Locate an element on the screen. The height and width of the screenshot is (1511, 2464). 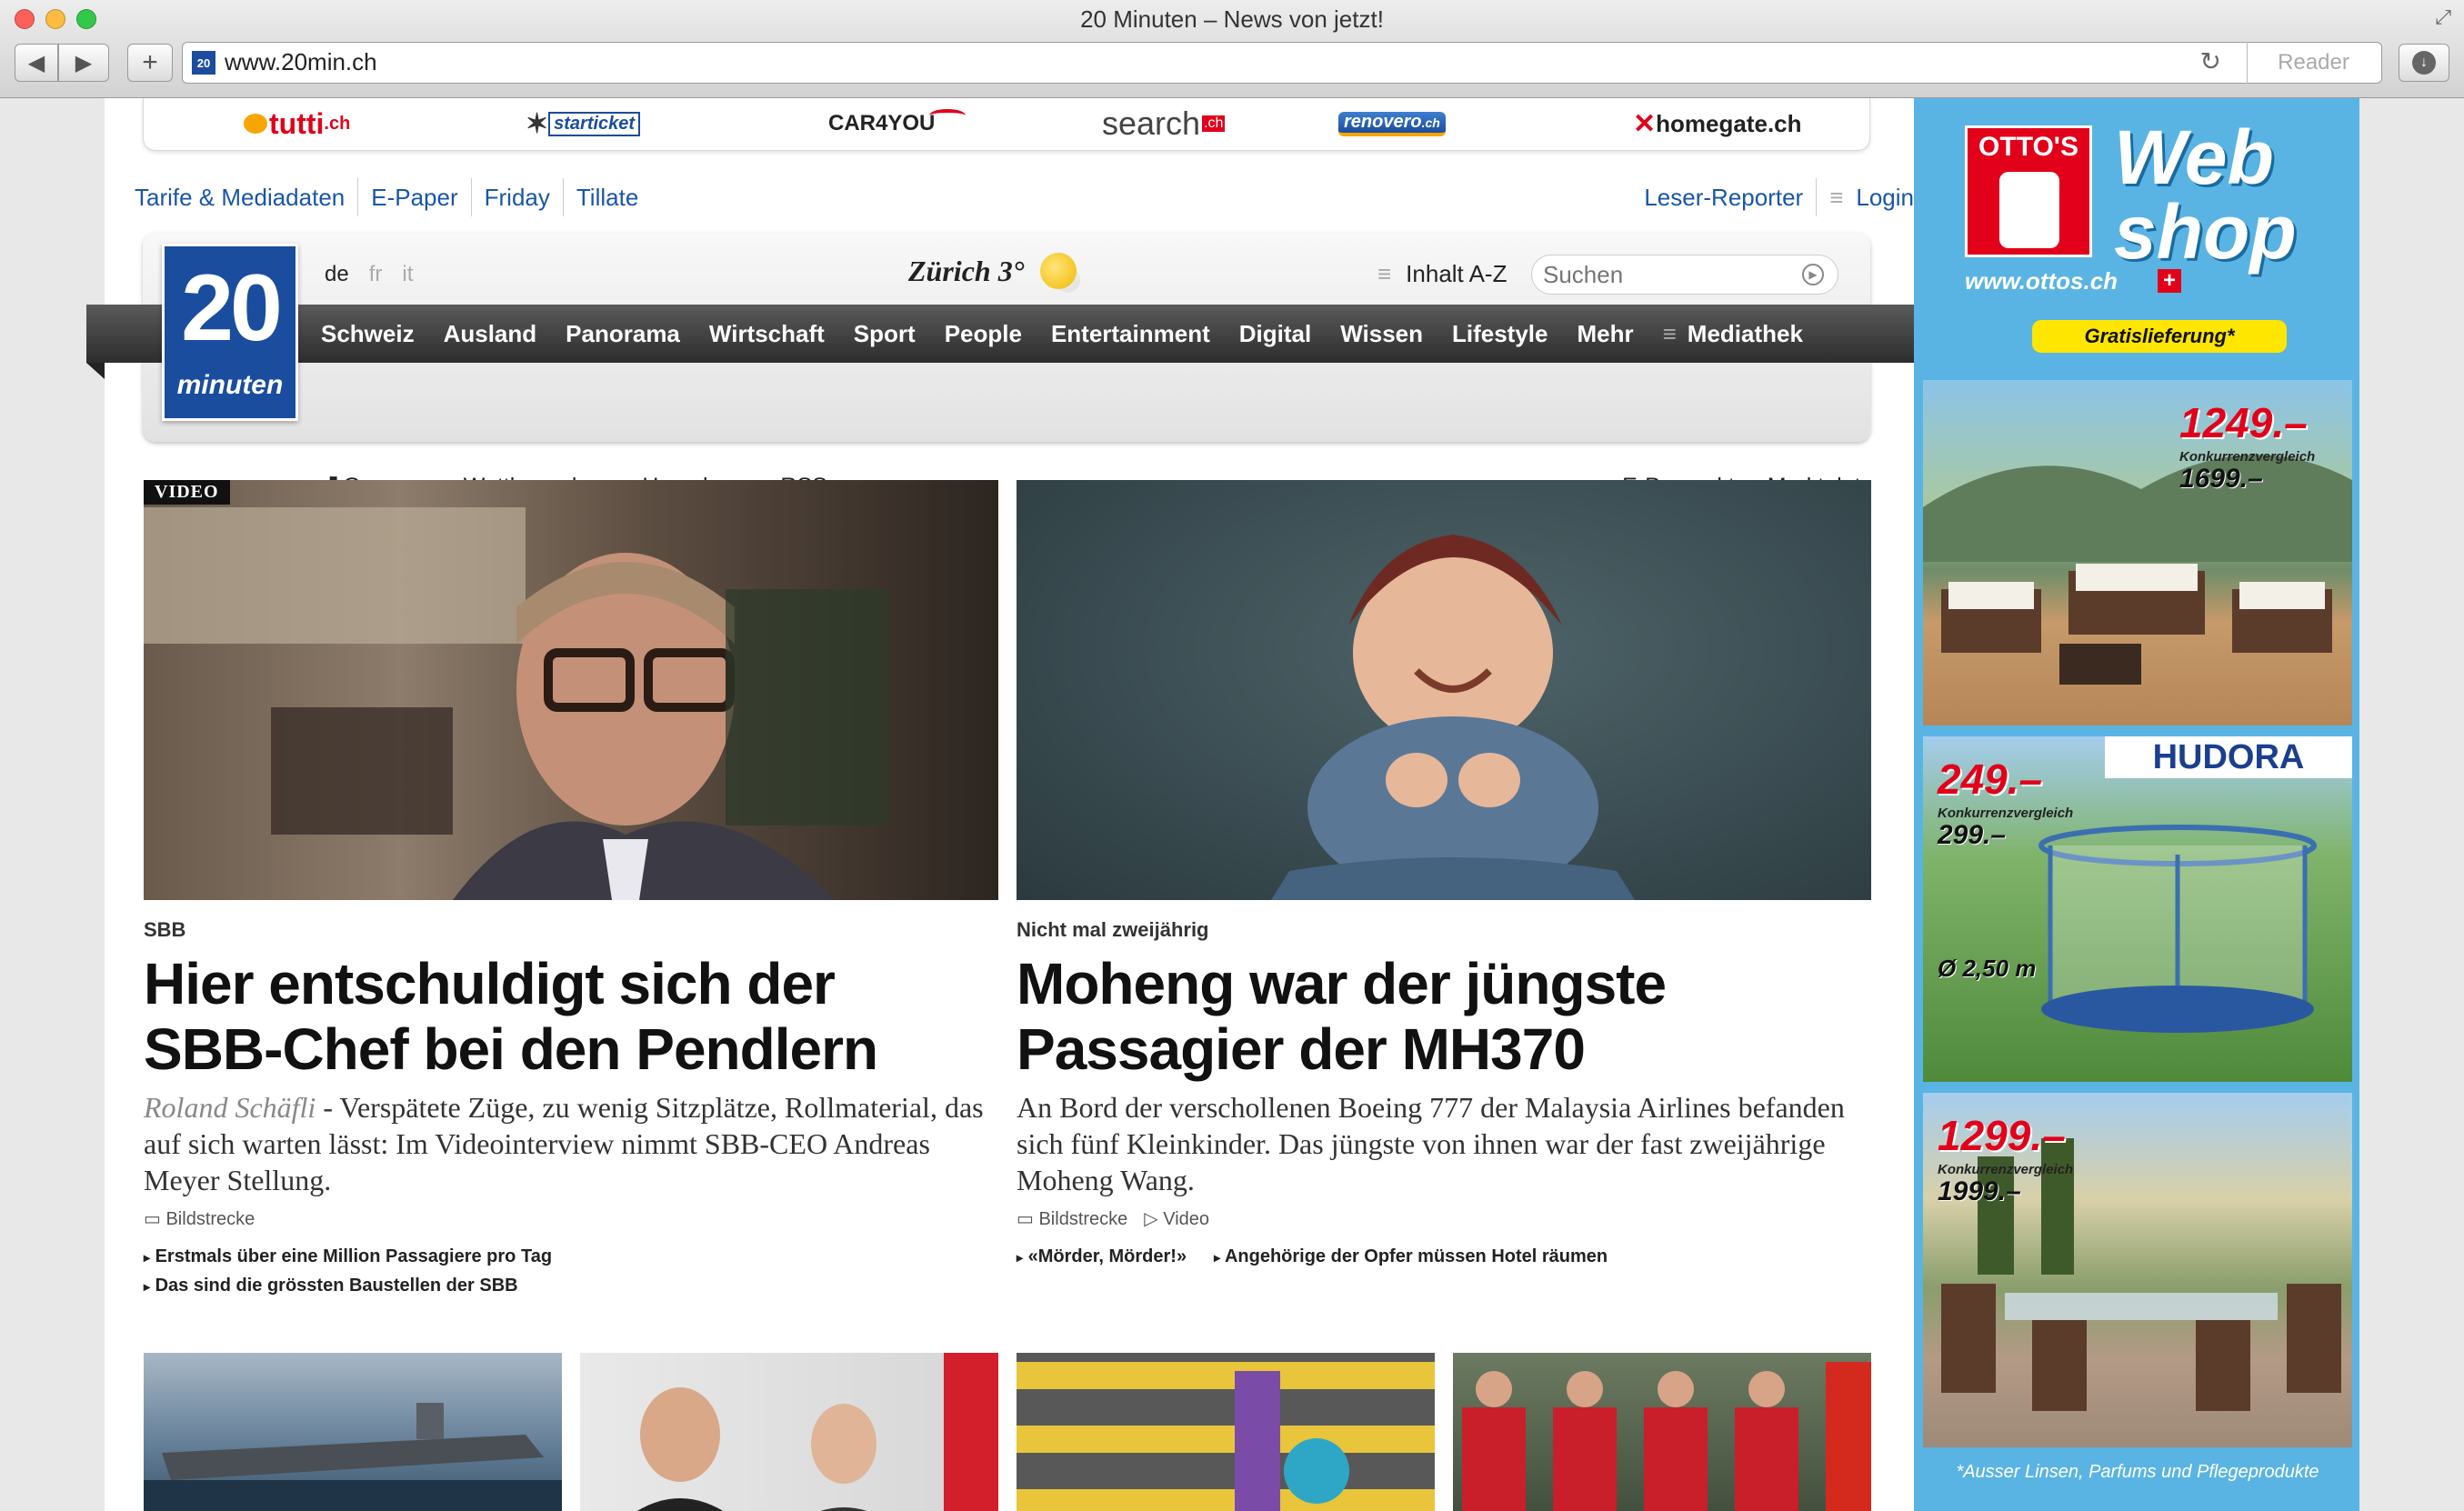
lang-fr: fr is located at coordinates (376, 274).